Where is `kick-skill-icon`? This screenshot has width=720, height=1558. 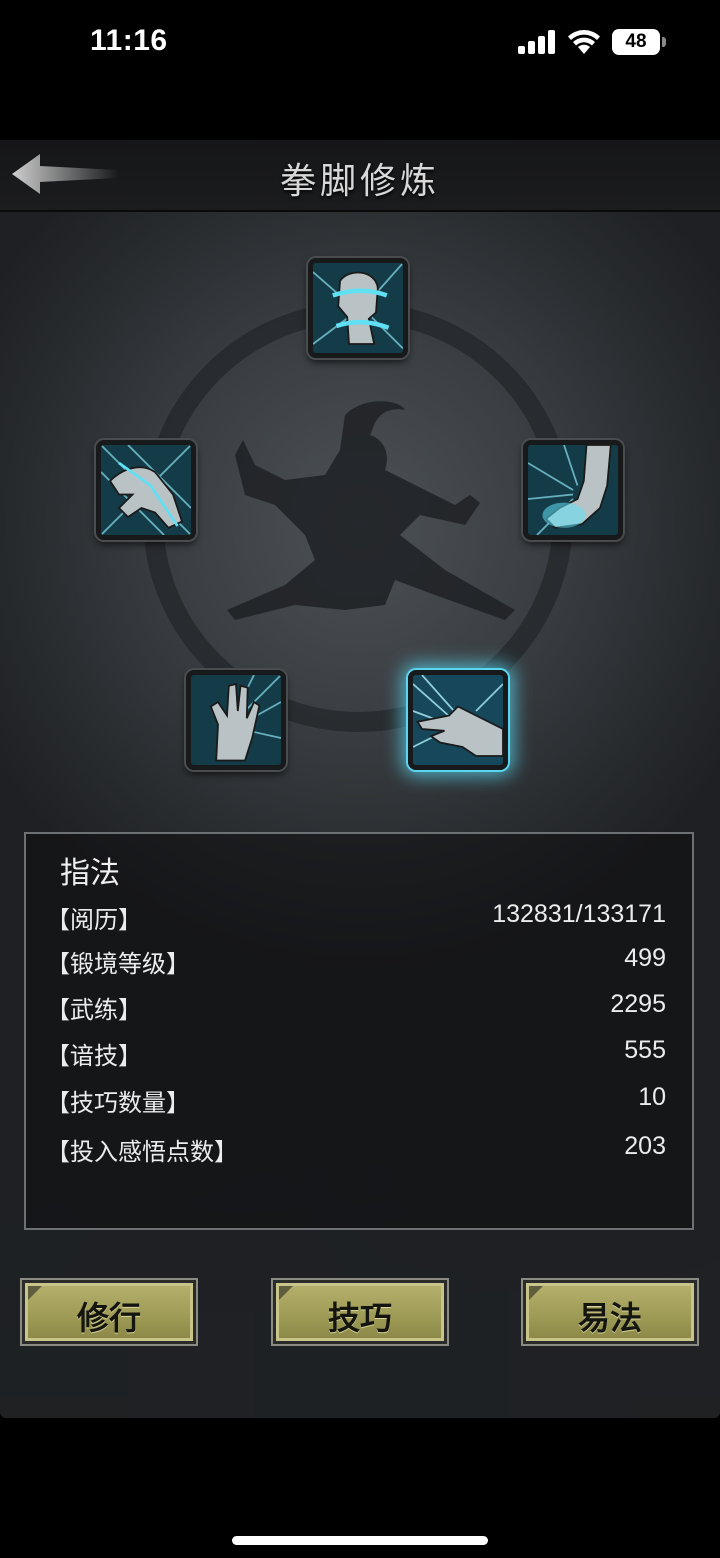
kick-skill-icon is located at coordinates (573, 490).